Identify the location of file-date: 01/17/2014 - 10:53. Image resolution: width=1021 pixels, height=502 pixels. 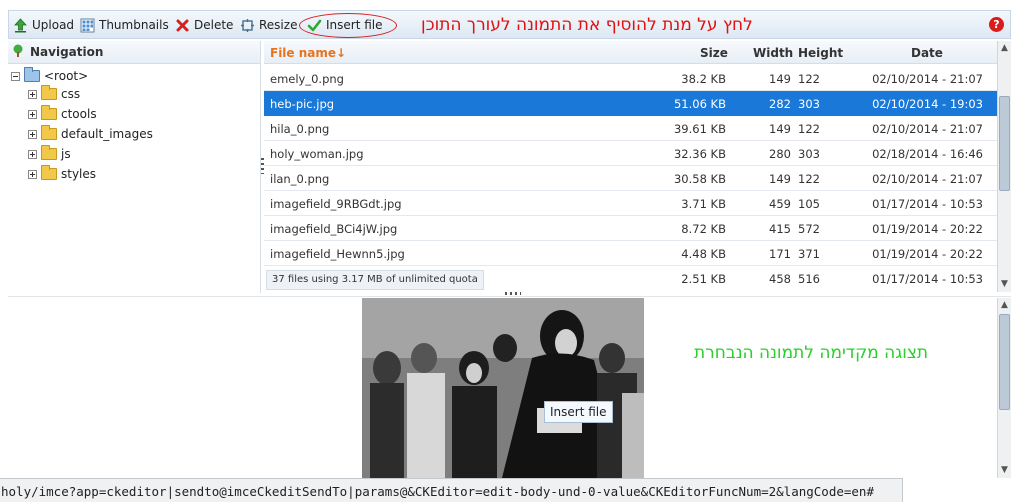
(927, 204).